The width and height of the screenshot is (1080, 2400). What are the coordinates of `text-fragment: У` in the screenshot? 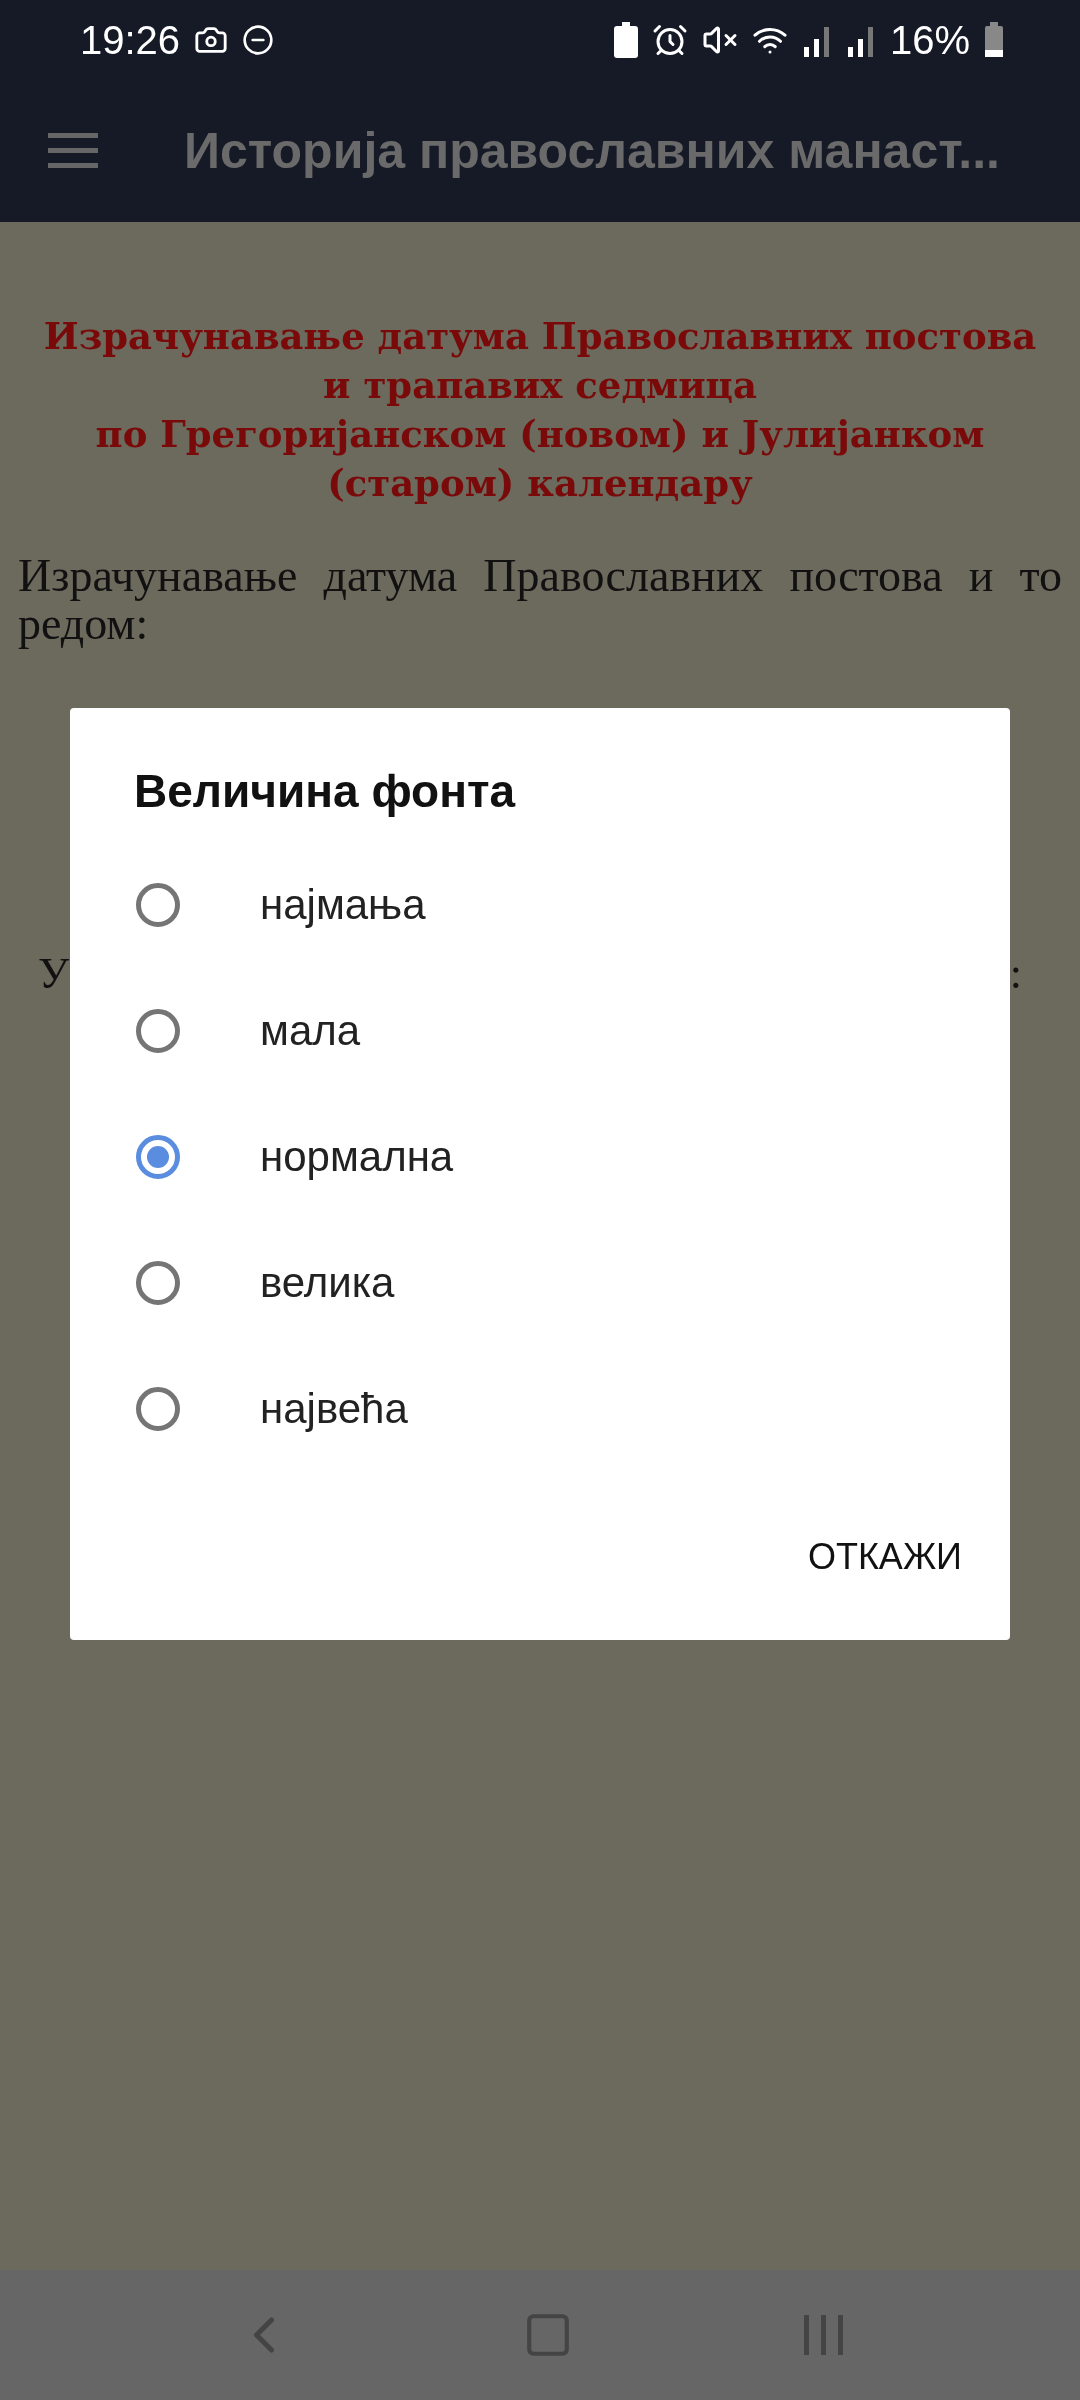 It's located at (54, 973).